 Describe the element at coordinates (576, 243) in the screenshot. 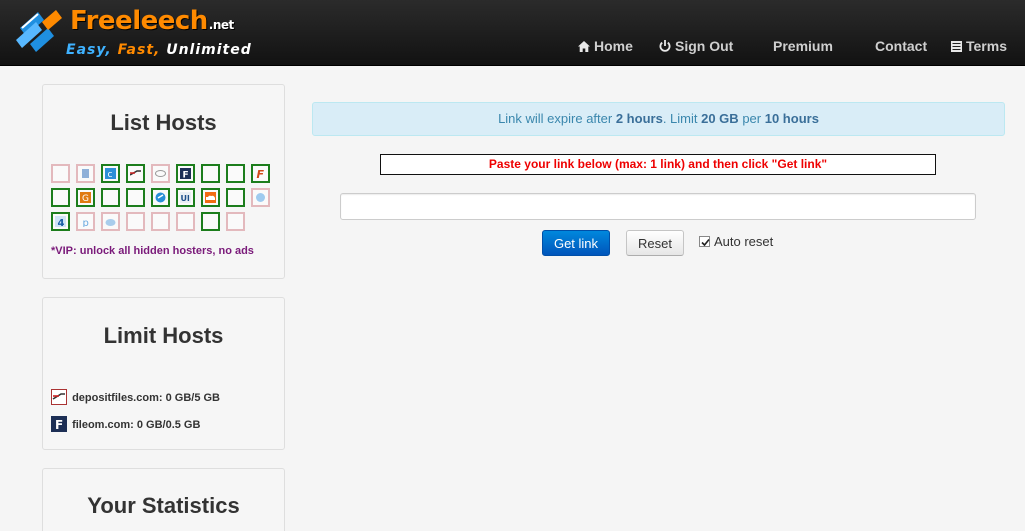

I see `get-link-button: Get link` at that location.